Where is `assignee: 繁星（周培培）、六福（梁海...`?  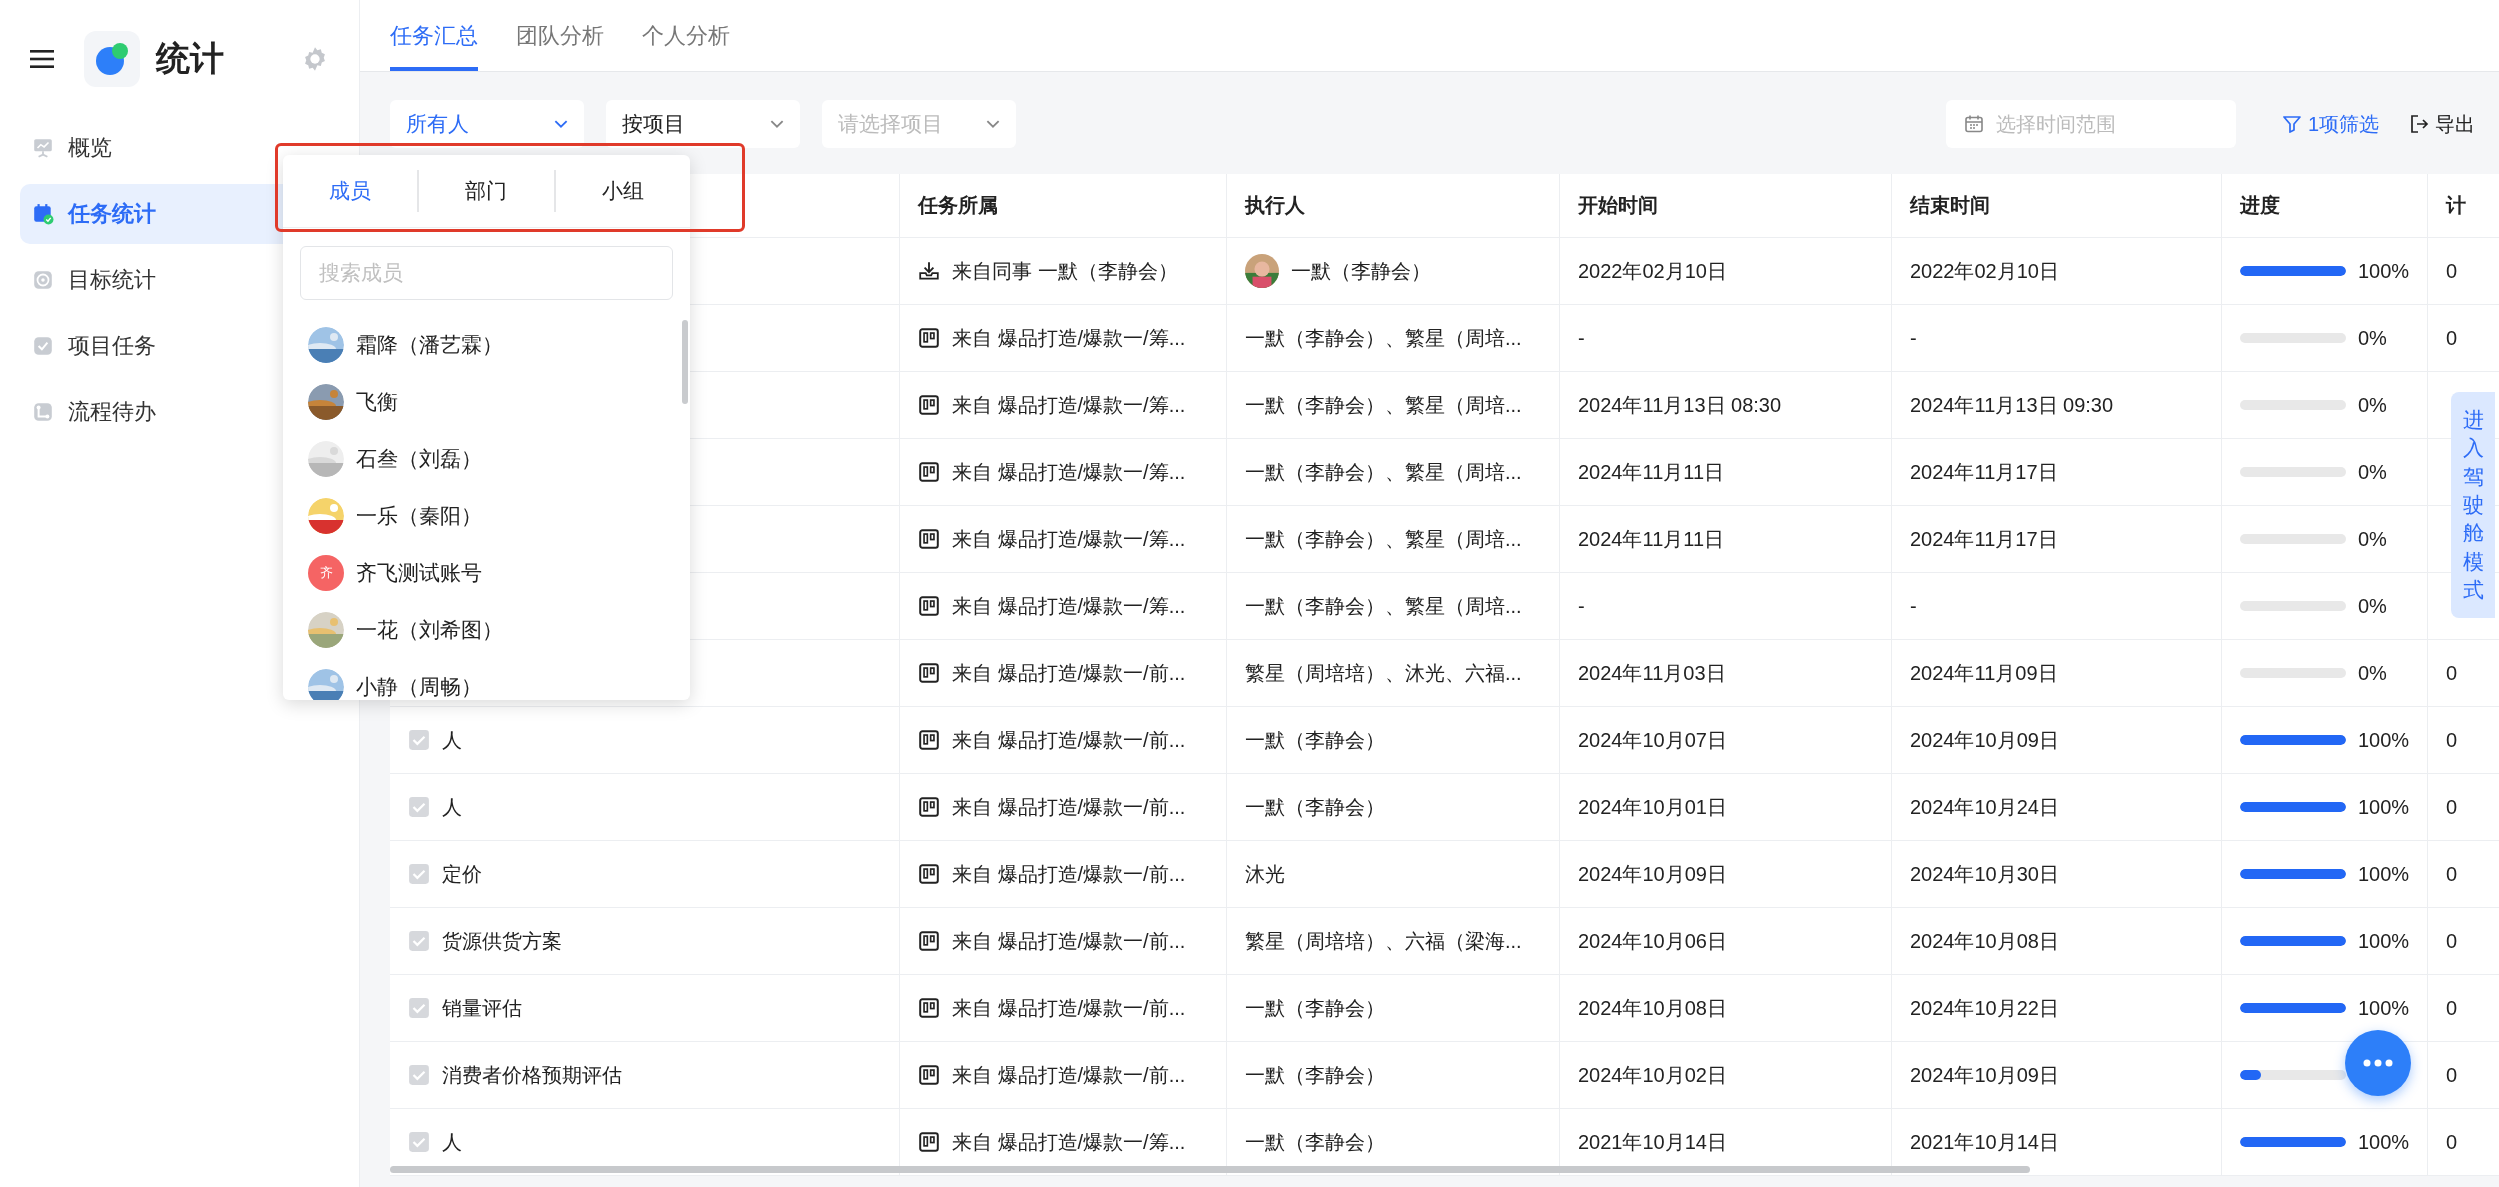
assignee: 繁星（周培培）、六福（梁海... is located at coordinates (1383, 941).